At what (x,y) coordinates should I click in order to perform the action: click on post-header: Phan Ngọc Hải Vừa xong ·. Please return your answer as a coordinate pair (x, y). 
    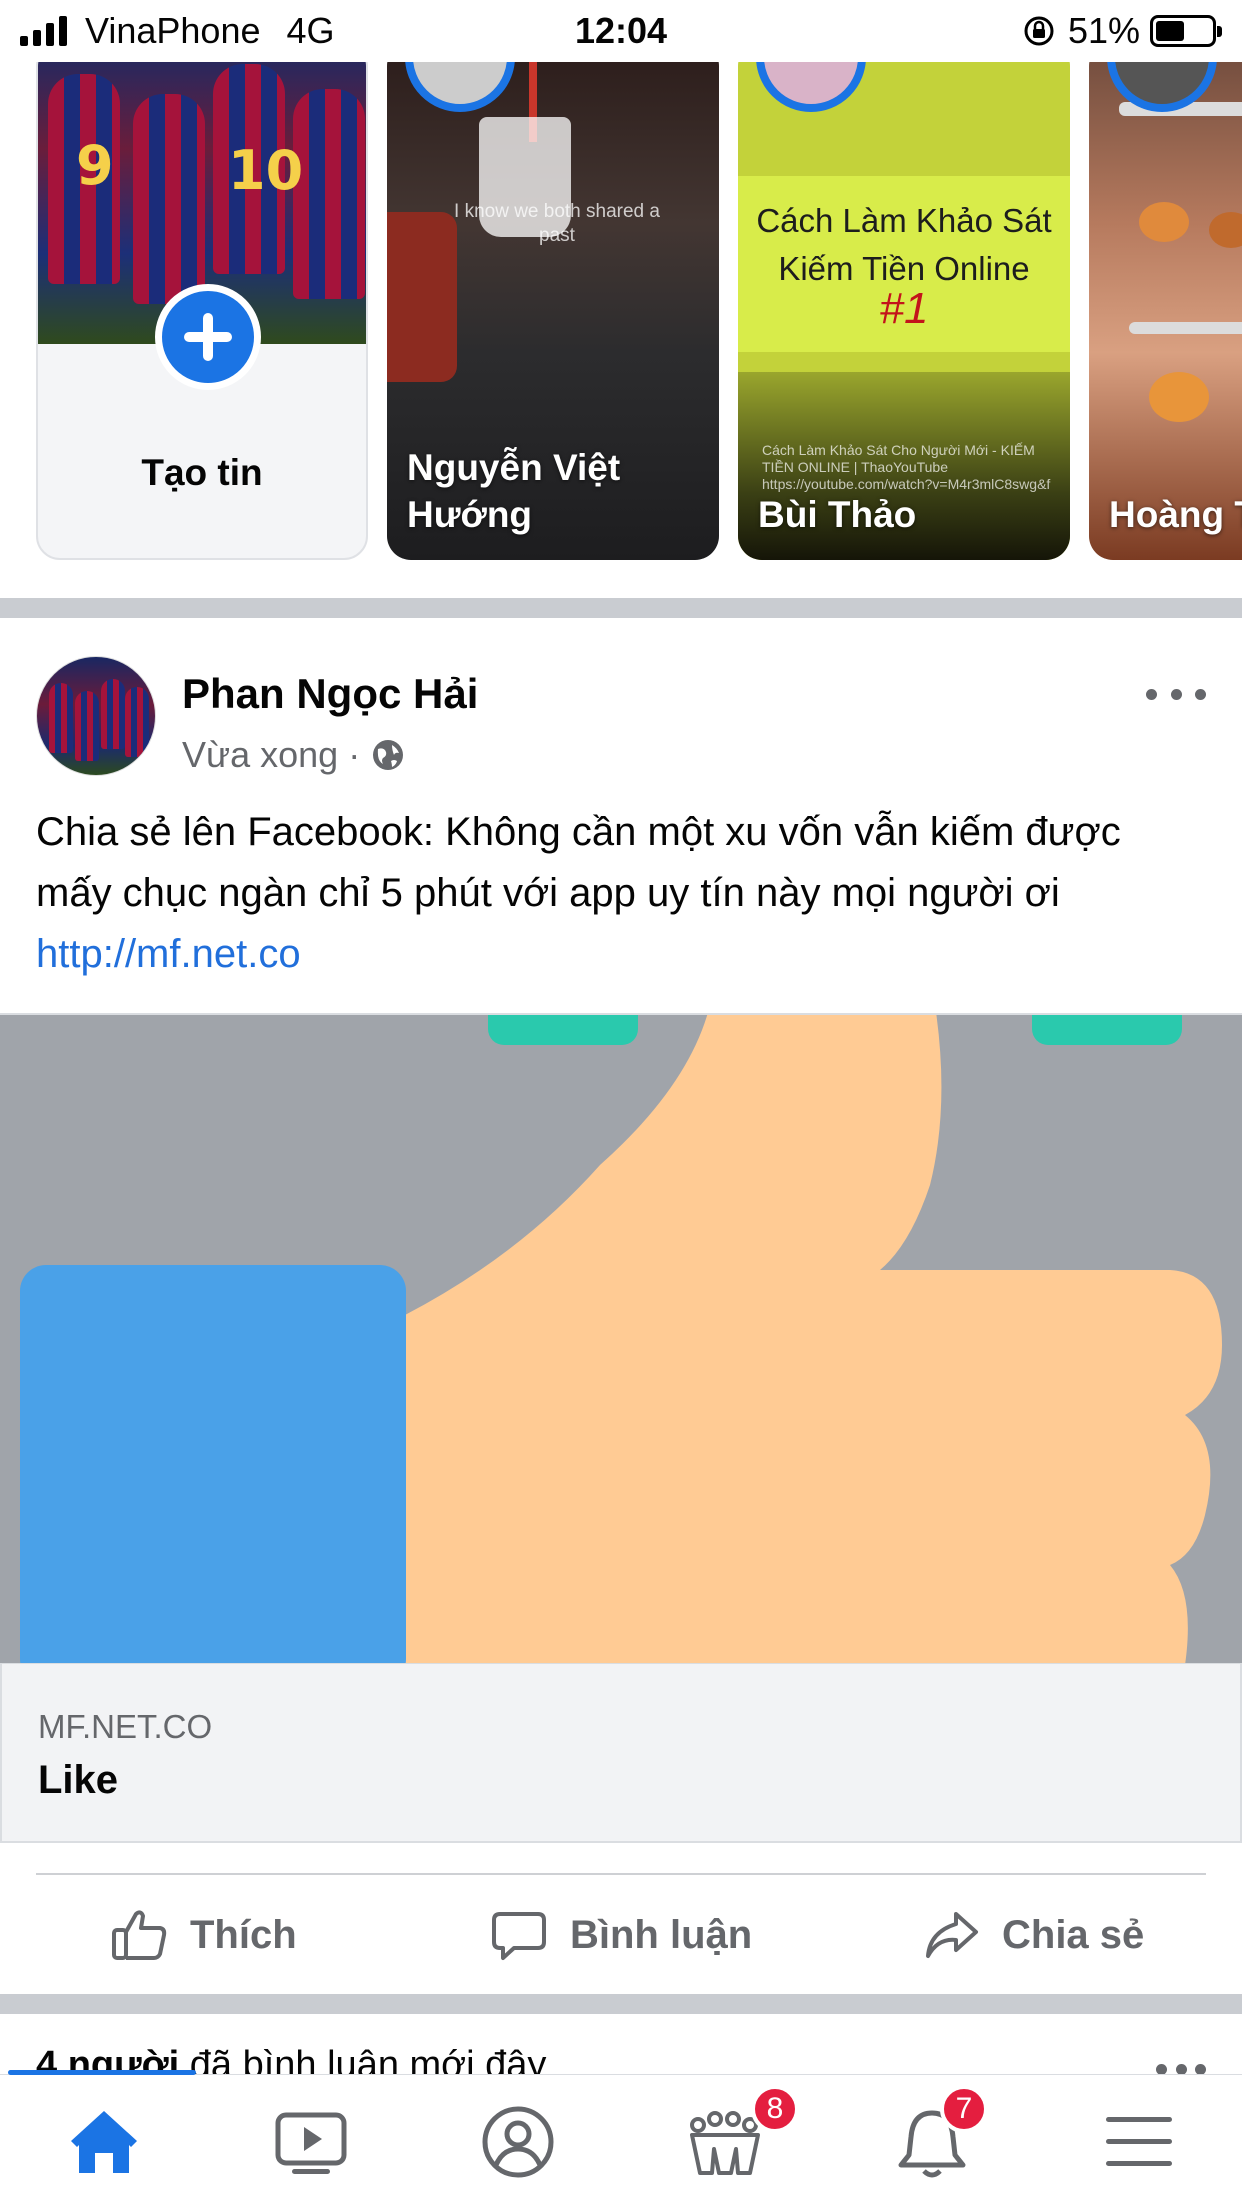
    Looking at the image, I should click on (621, 716).